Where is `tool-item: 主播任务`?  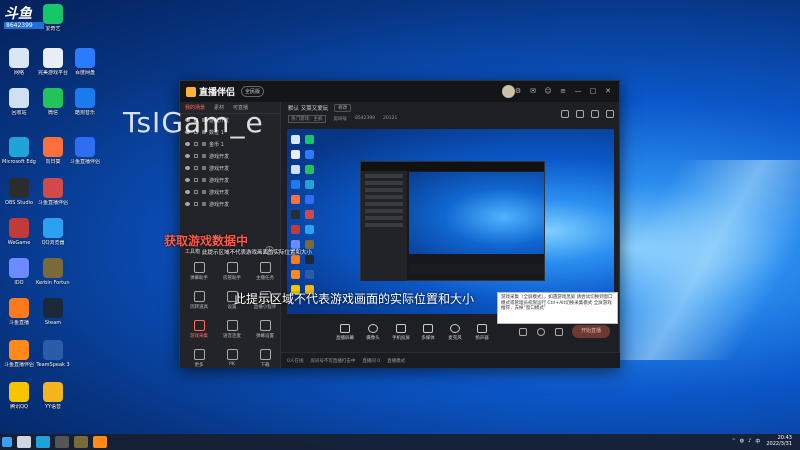
tool-item: 主播任务 is located at coordinates (265, 271).